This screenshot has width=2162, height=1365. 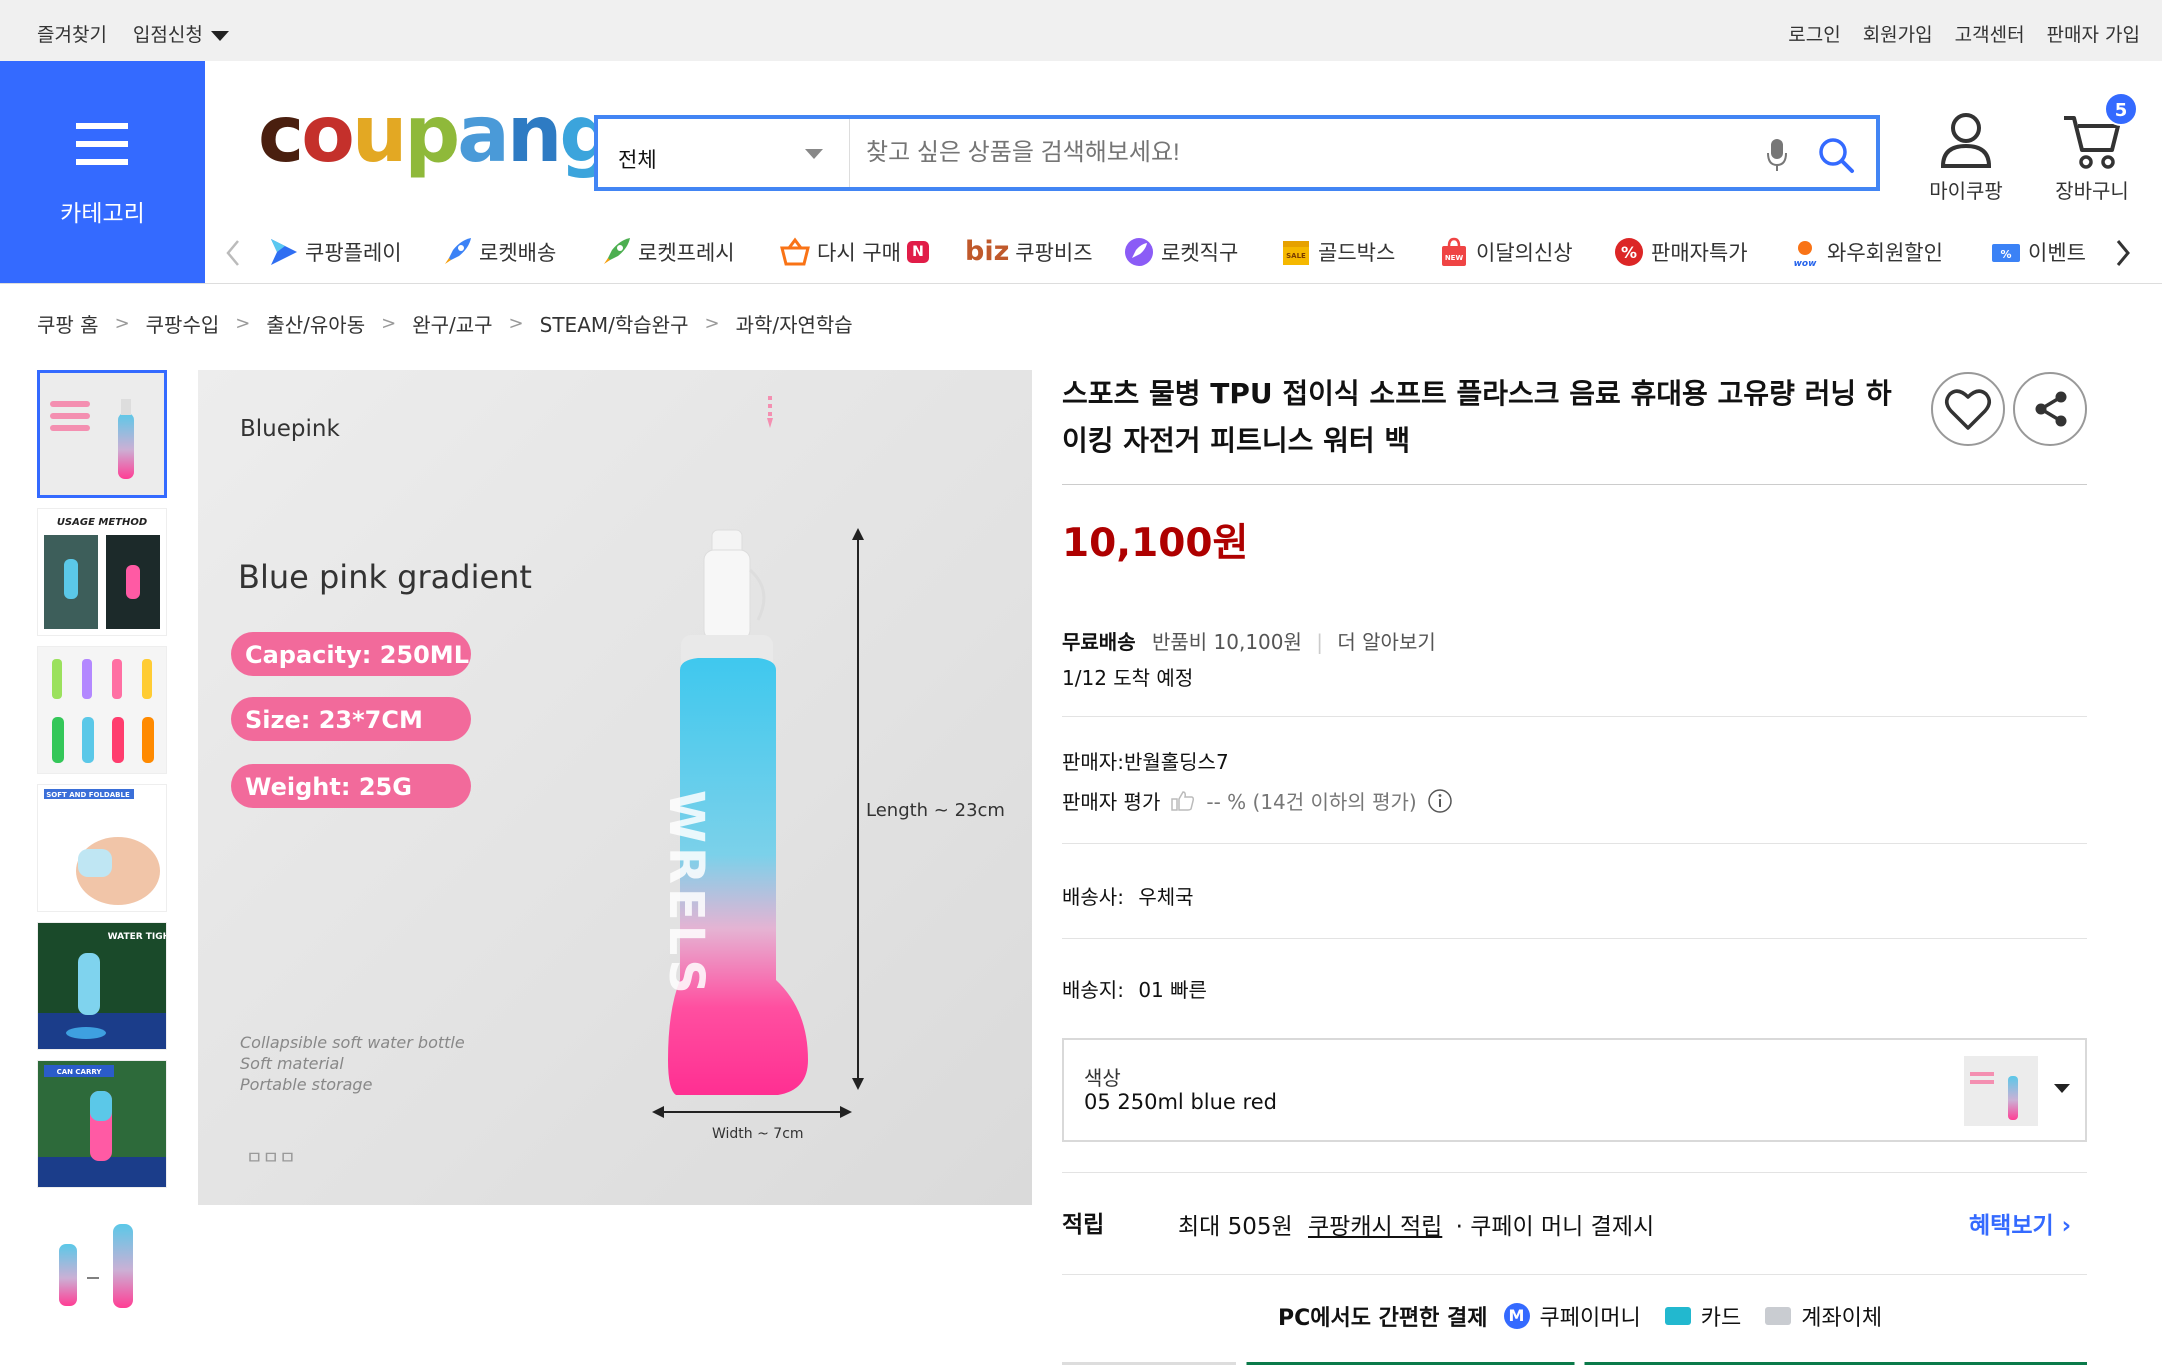 What do you see at coordinates (102, 986) in the screenshot?
I see `thumbnail-5: WATER TIGHT` at bounding box center [102, 986].